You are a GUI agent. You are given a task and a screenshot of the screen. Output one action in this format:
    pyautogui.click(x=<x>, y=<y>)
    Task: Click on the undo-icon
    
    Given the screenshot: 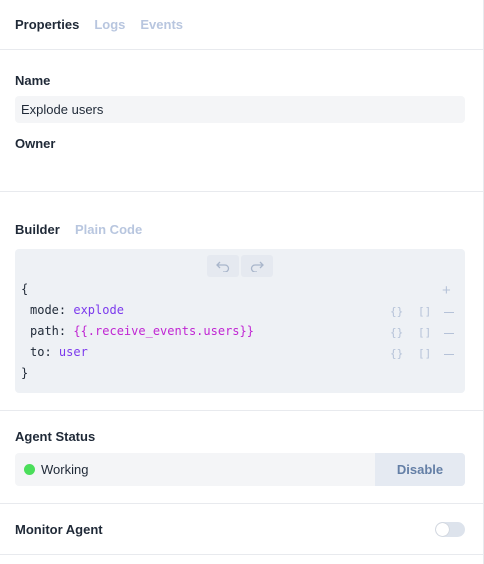 What is the action you would take?
    pyautogui.click(x=223, y=266)
    